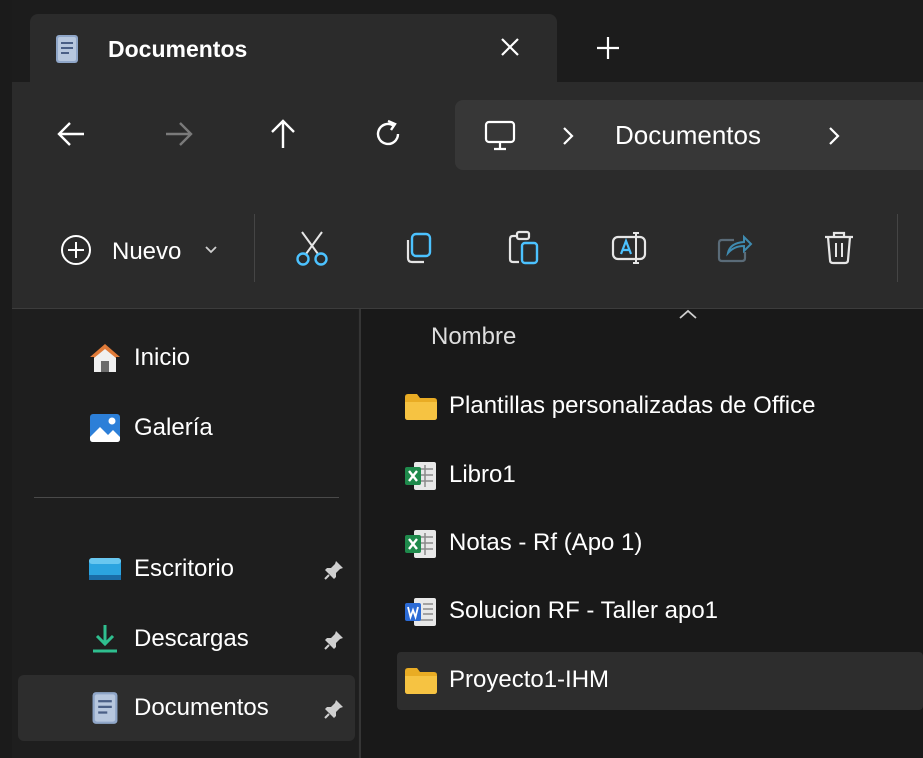 The width and height of the screenshot is (923, 758). Describe the element at coordinates (660, 476) in the screenshot. I see `list-item: Libro1` at that location.